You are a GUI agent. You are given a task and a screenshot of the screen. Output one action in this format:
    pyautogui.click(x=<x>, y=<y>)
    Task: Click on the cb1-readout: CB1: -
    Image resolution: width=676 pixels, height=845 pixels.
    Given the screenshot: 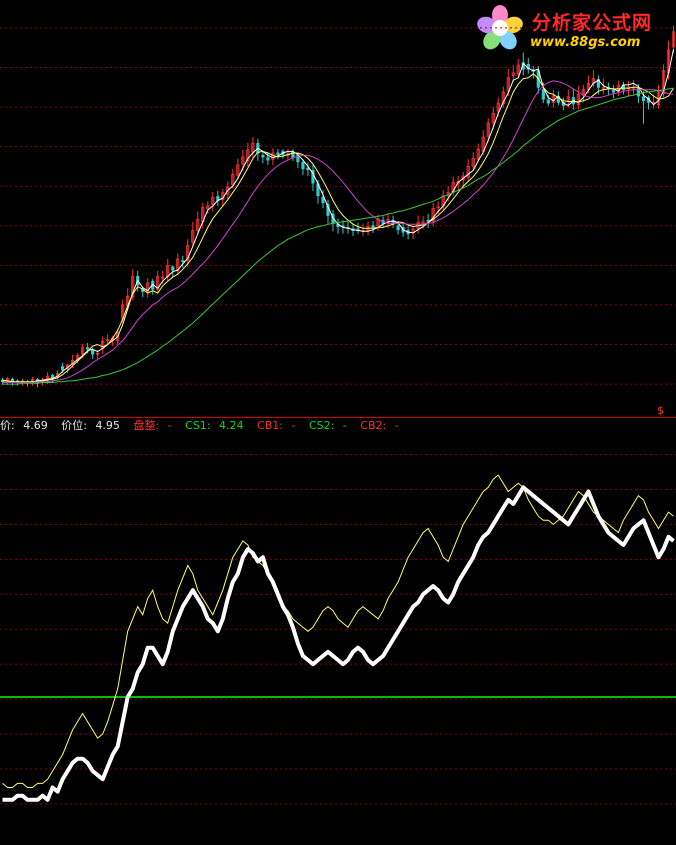 What is the action you would take?
    pyautogui.click(x=276, y=425)
    